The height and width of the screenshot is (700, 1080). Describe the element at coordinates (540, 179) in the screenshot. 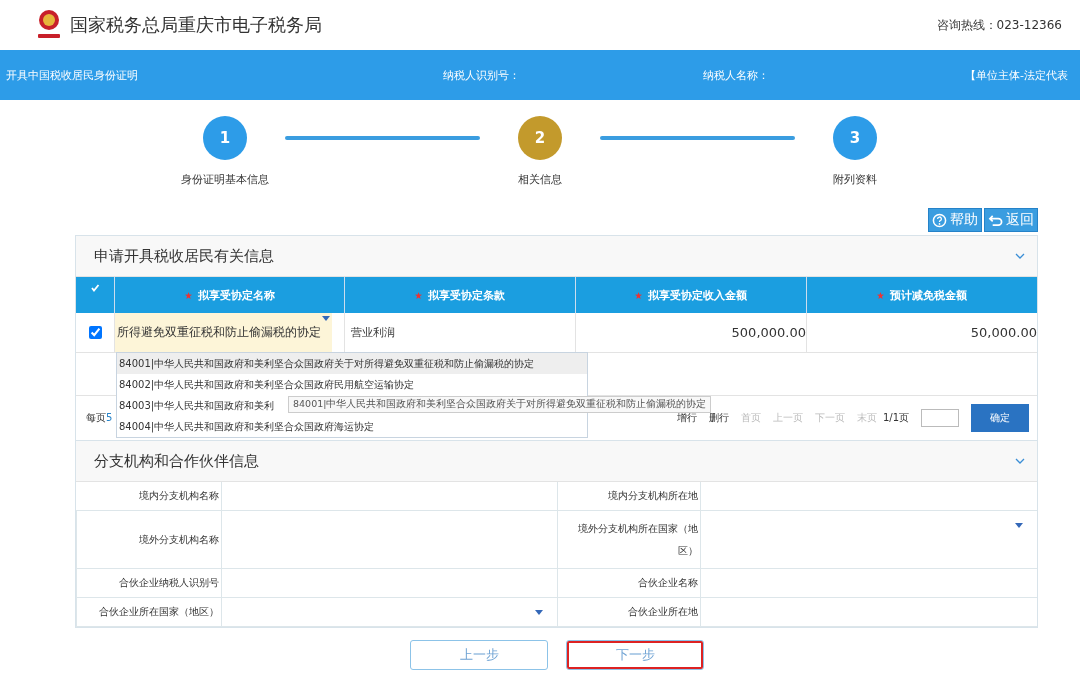

I see `step-label: 相关信息` at that location.